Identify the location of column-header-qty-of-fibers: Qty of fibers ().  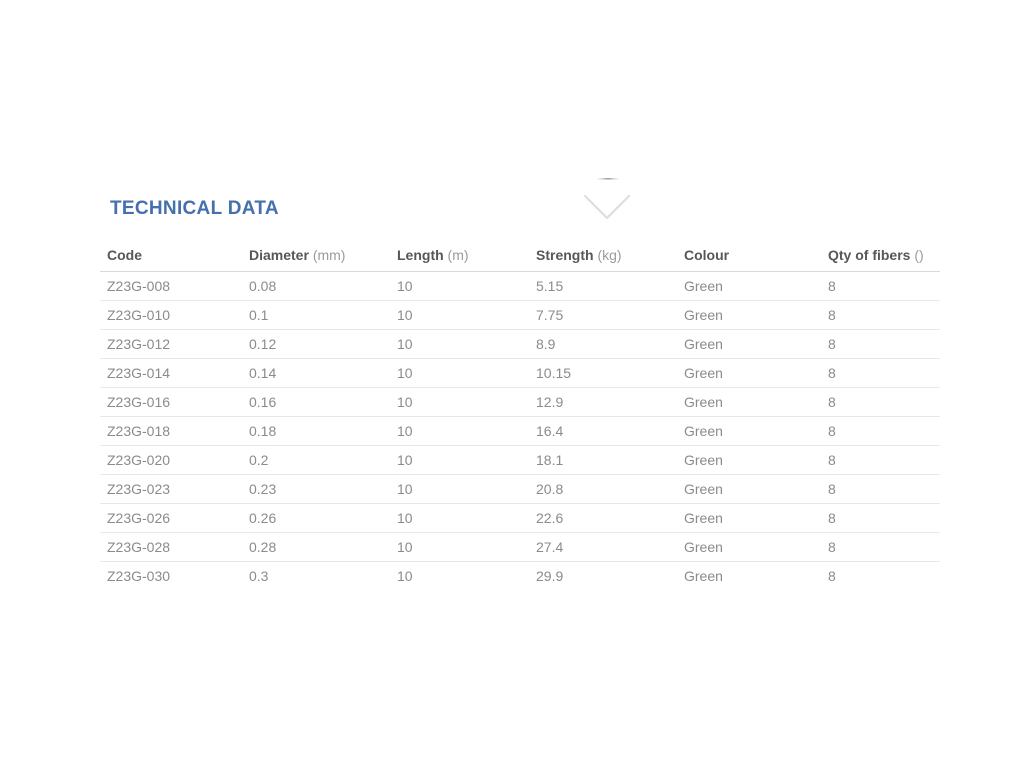
(880, 258).